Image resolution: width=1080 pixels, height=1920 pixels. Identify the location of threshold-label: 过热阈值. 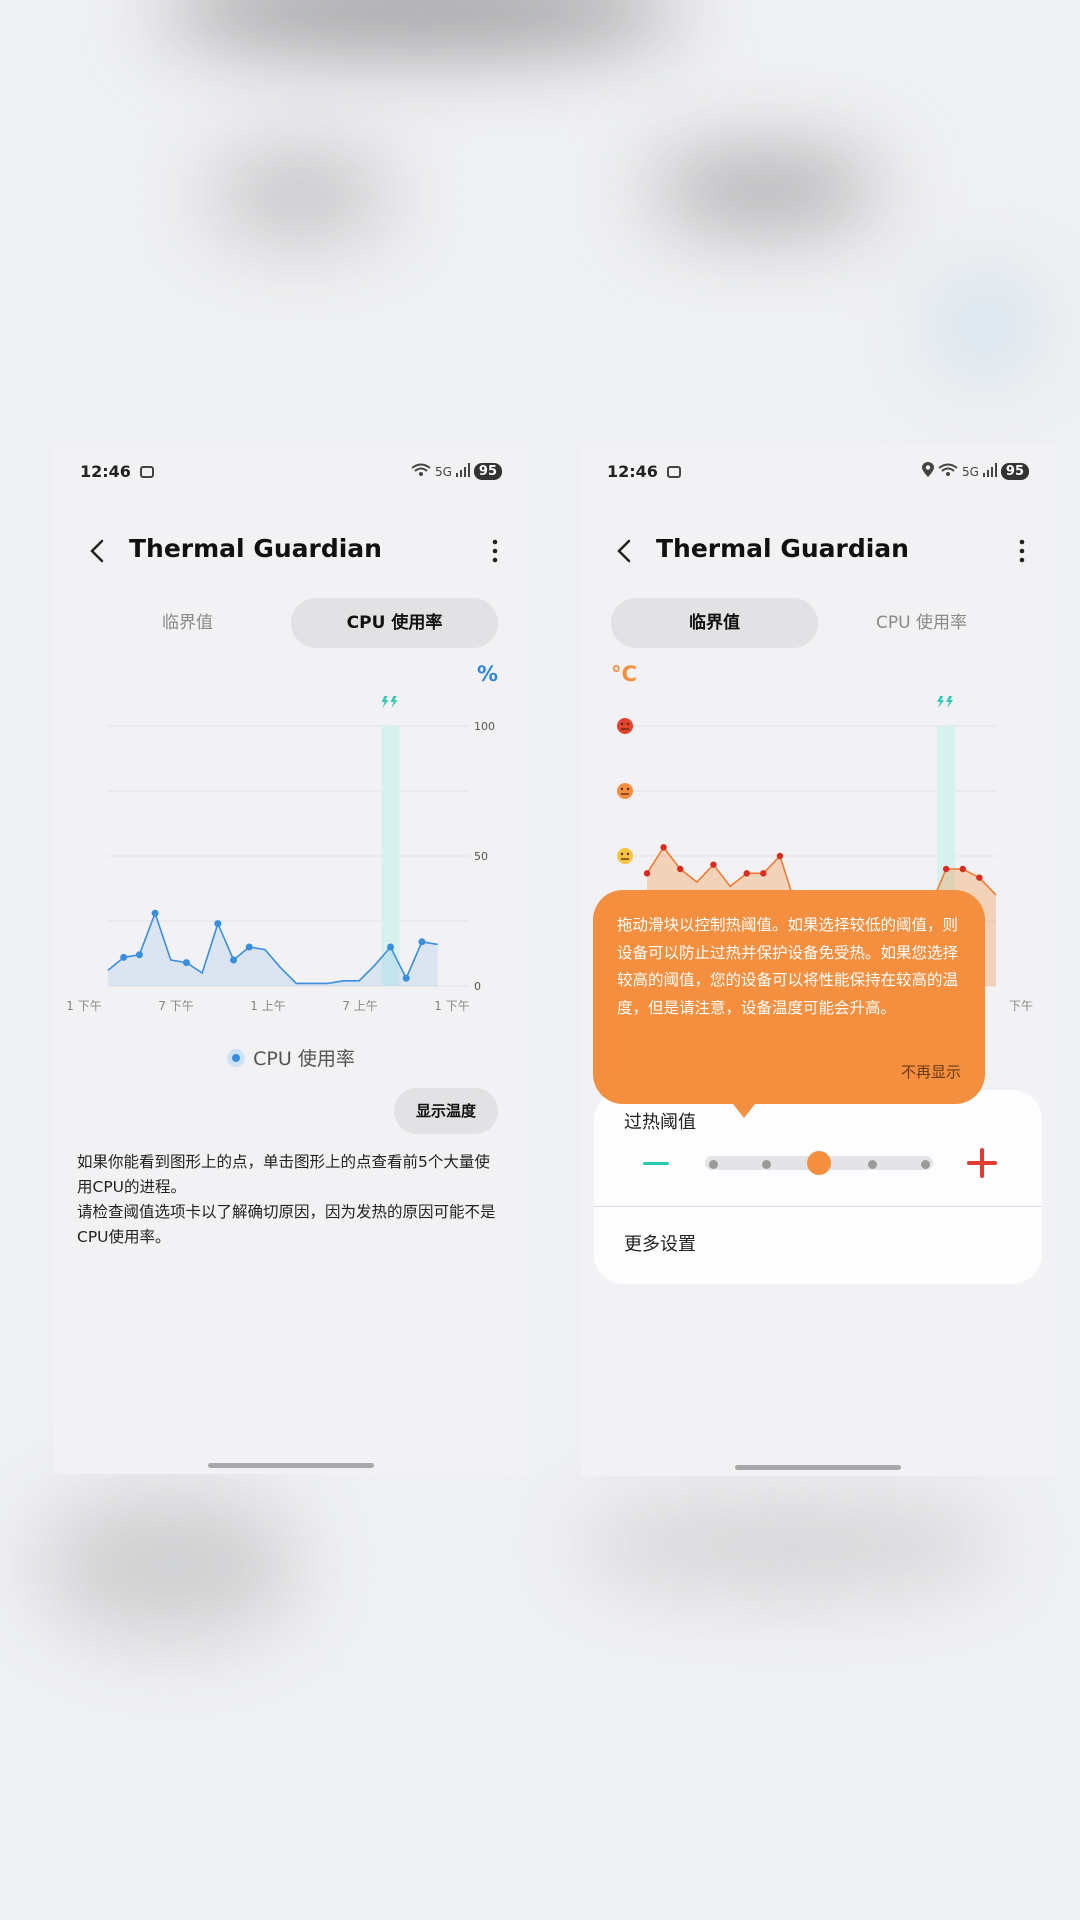
(660, 1122).